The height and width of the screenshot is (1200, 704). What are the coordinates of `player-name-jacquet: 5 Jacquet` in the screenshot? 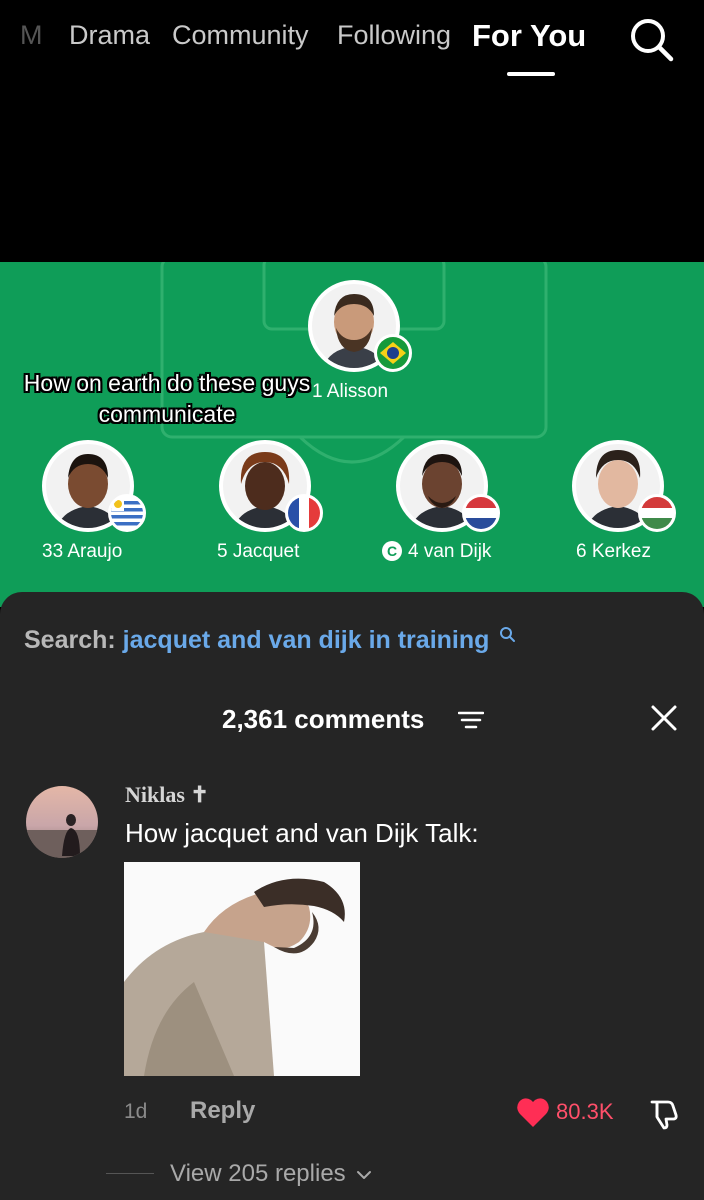 It's located at (258, 551).